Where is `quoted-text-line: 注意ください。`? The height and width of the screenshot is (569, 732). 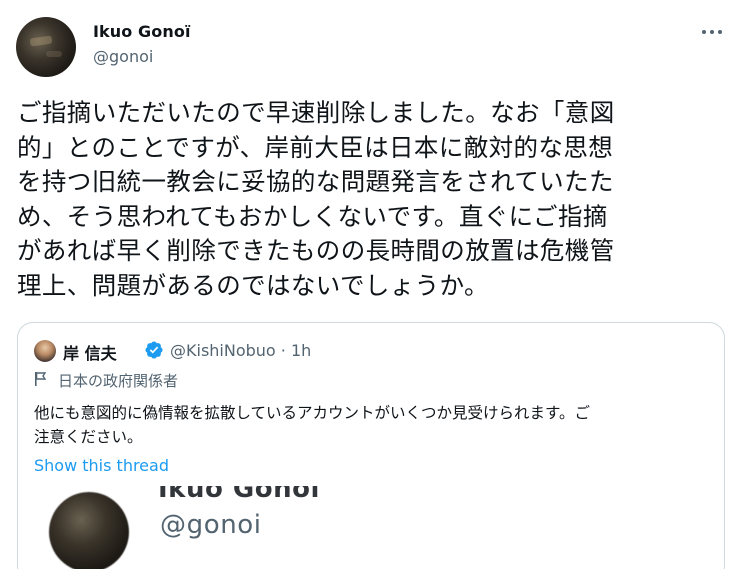 quoted-text-line: 注意ください。 is located at coordinates (88, 437).